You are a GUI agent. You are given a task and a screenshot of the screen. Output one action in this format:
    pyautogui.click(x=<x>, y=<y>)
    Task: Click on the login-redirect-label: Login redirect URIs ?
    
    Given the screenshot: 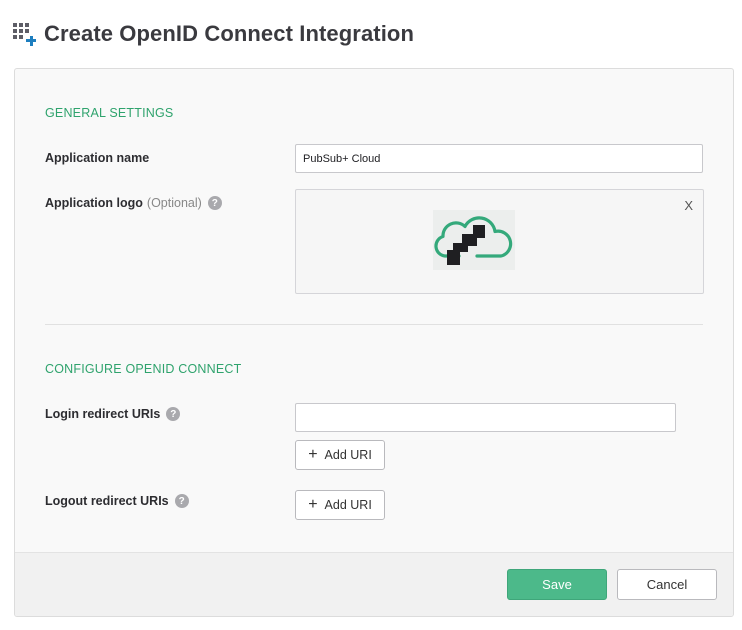 What is the action you would take?
    pyautogui.click(x=113, y=414)
    